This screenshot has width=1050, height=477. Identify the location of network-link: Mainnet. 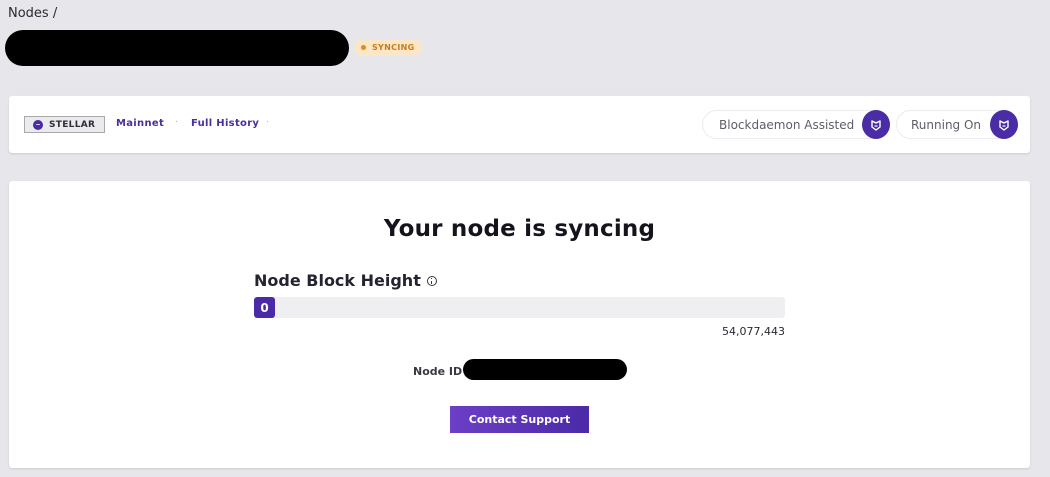
(140, 123).